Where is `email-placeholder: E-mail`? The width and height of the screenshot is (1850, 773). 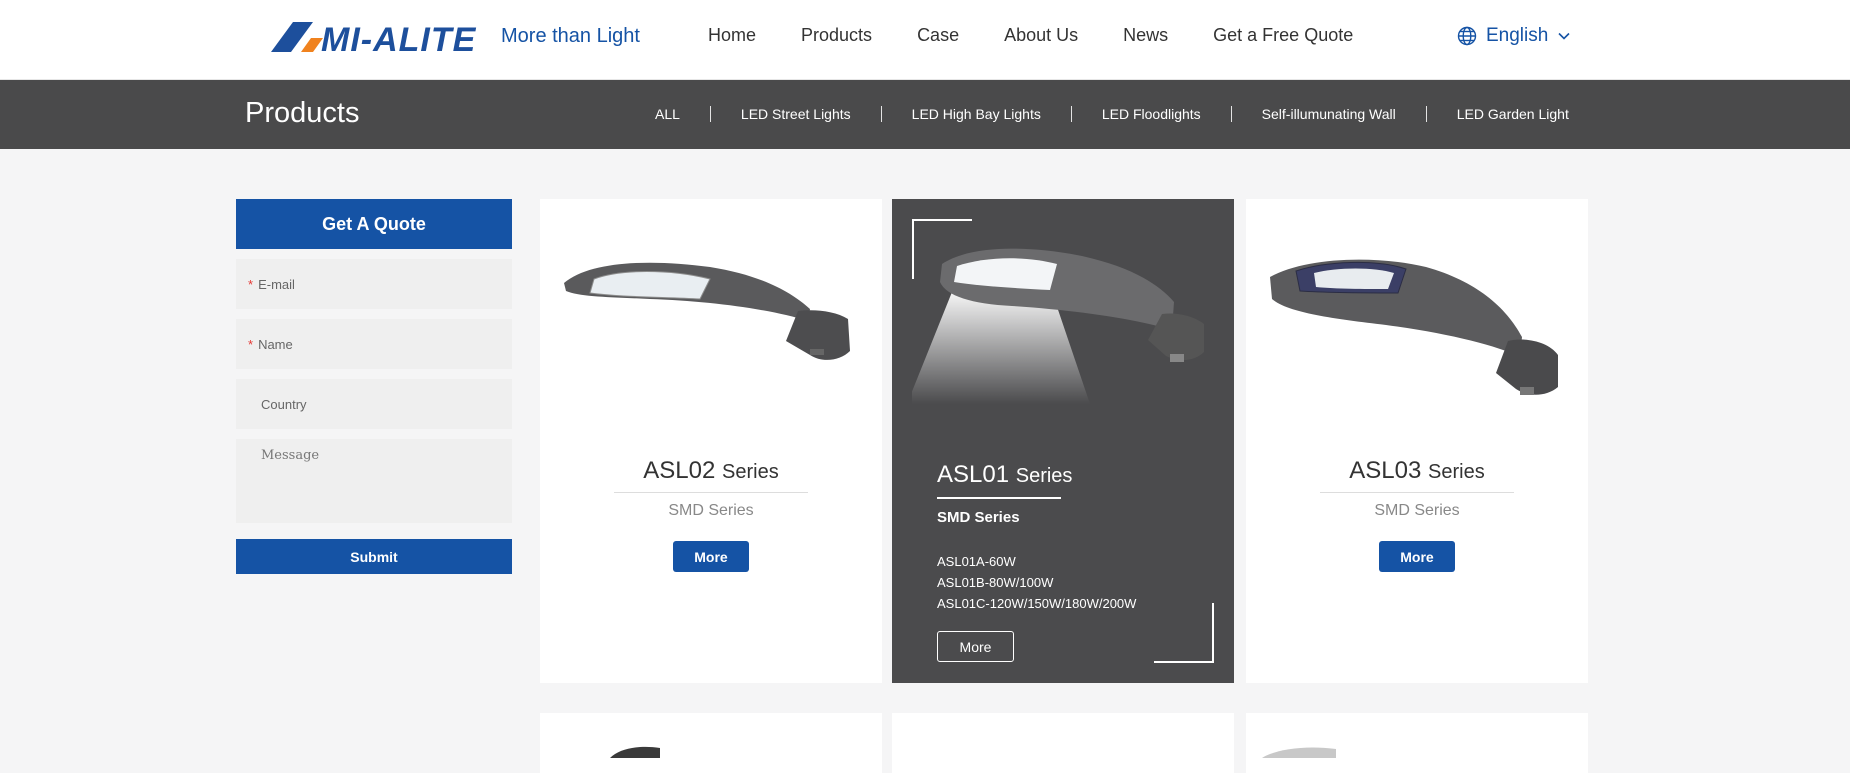 email-placeholder: E-mail is located at coordinates (276, 284).